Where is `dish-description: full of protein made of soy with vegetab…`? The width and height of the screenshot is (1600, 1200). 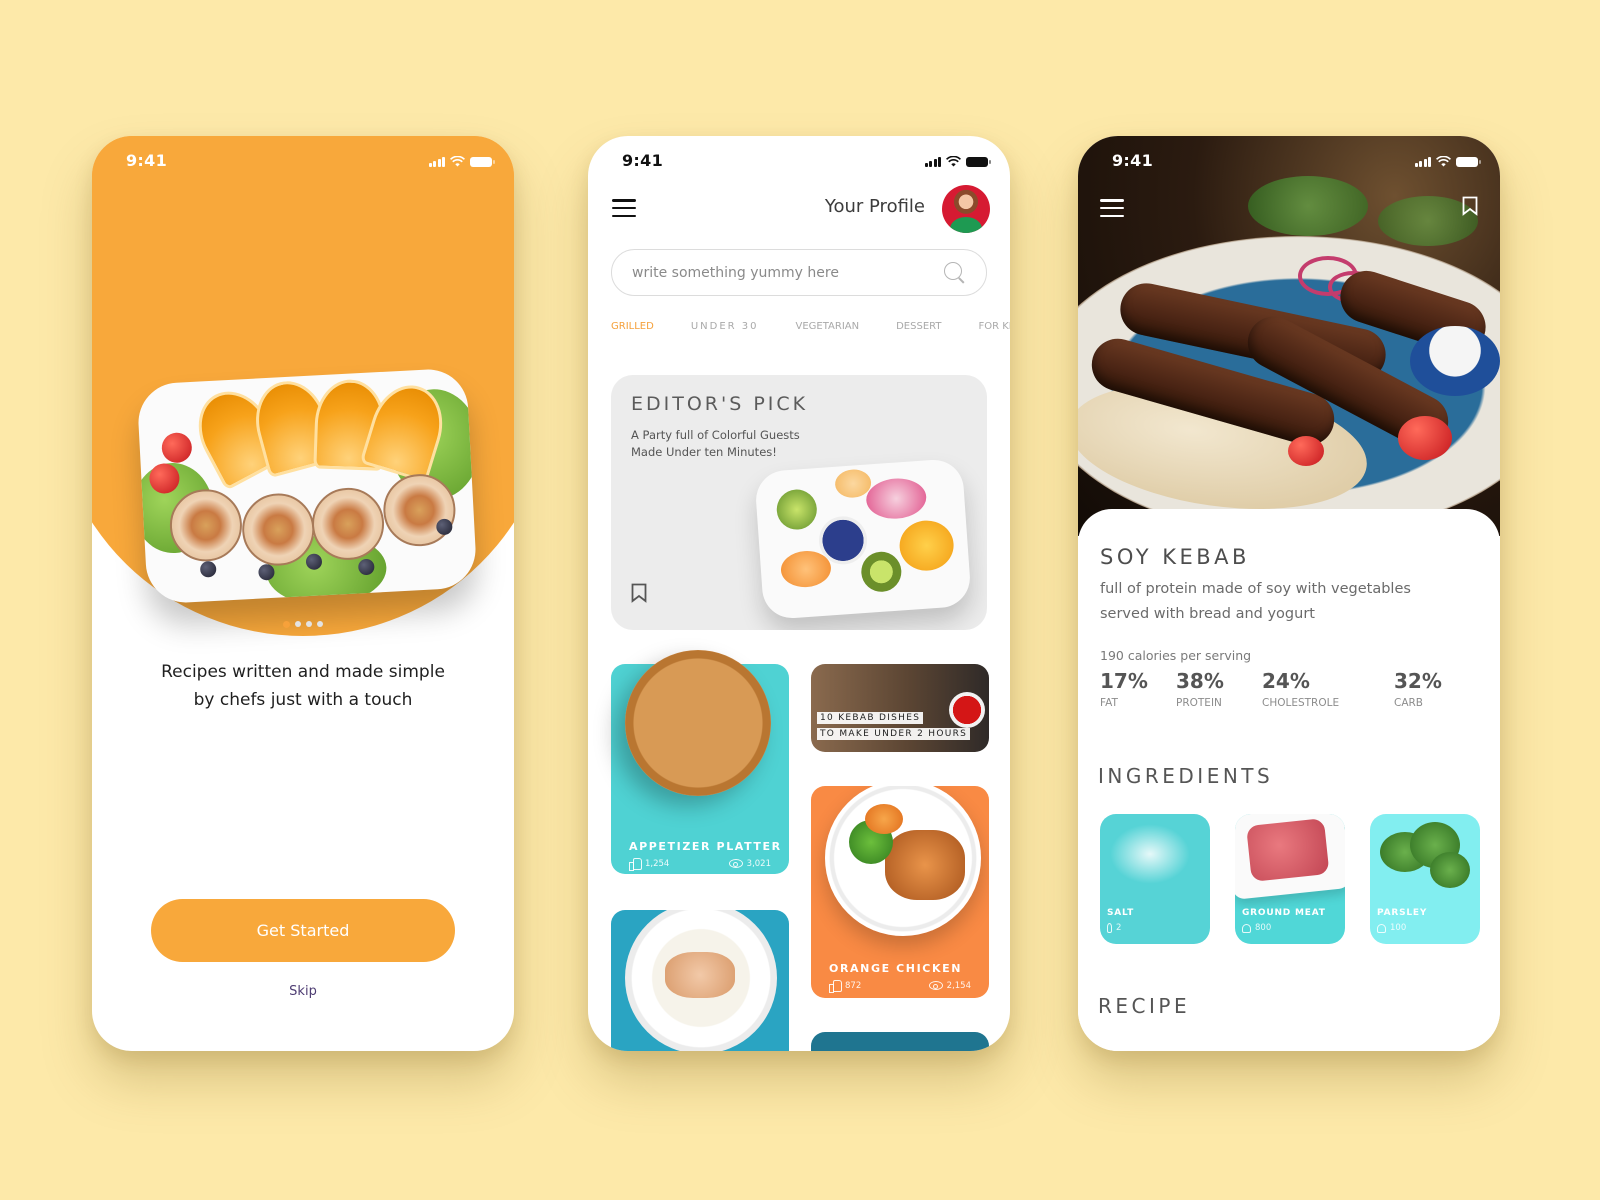 dish-description: full of protein made of soy with vegetab… is located at coordinates (1255, 602).